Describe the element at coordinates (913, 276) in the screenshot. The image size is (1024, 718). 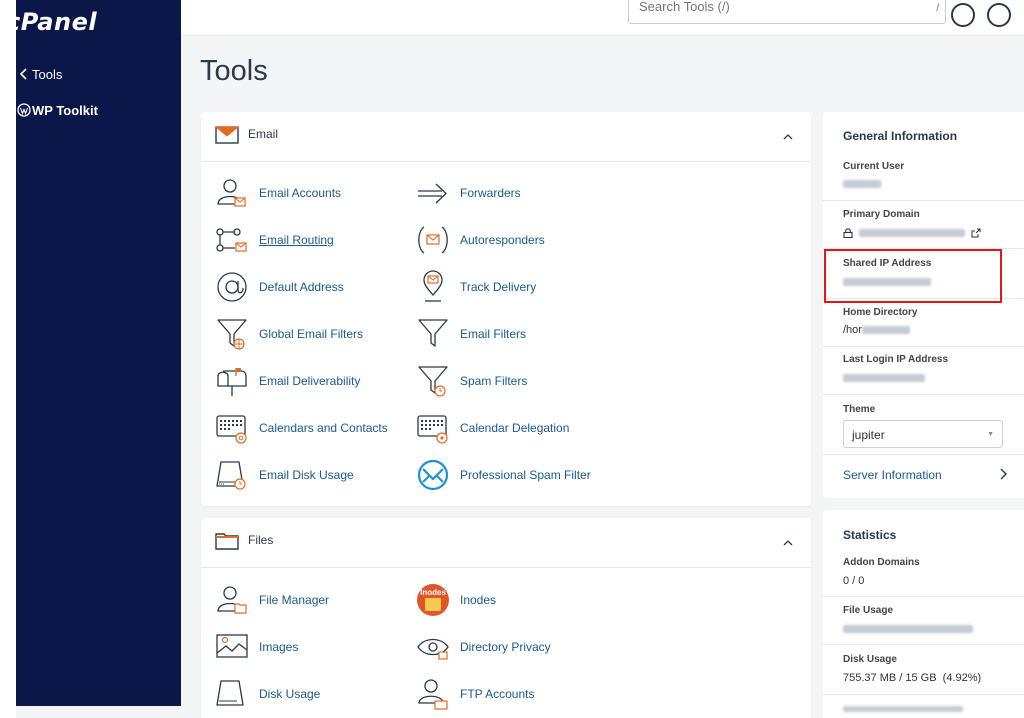
I see `shared-ip-highlight-box` at that location.